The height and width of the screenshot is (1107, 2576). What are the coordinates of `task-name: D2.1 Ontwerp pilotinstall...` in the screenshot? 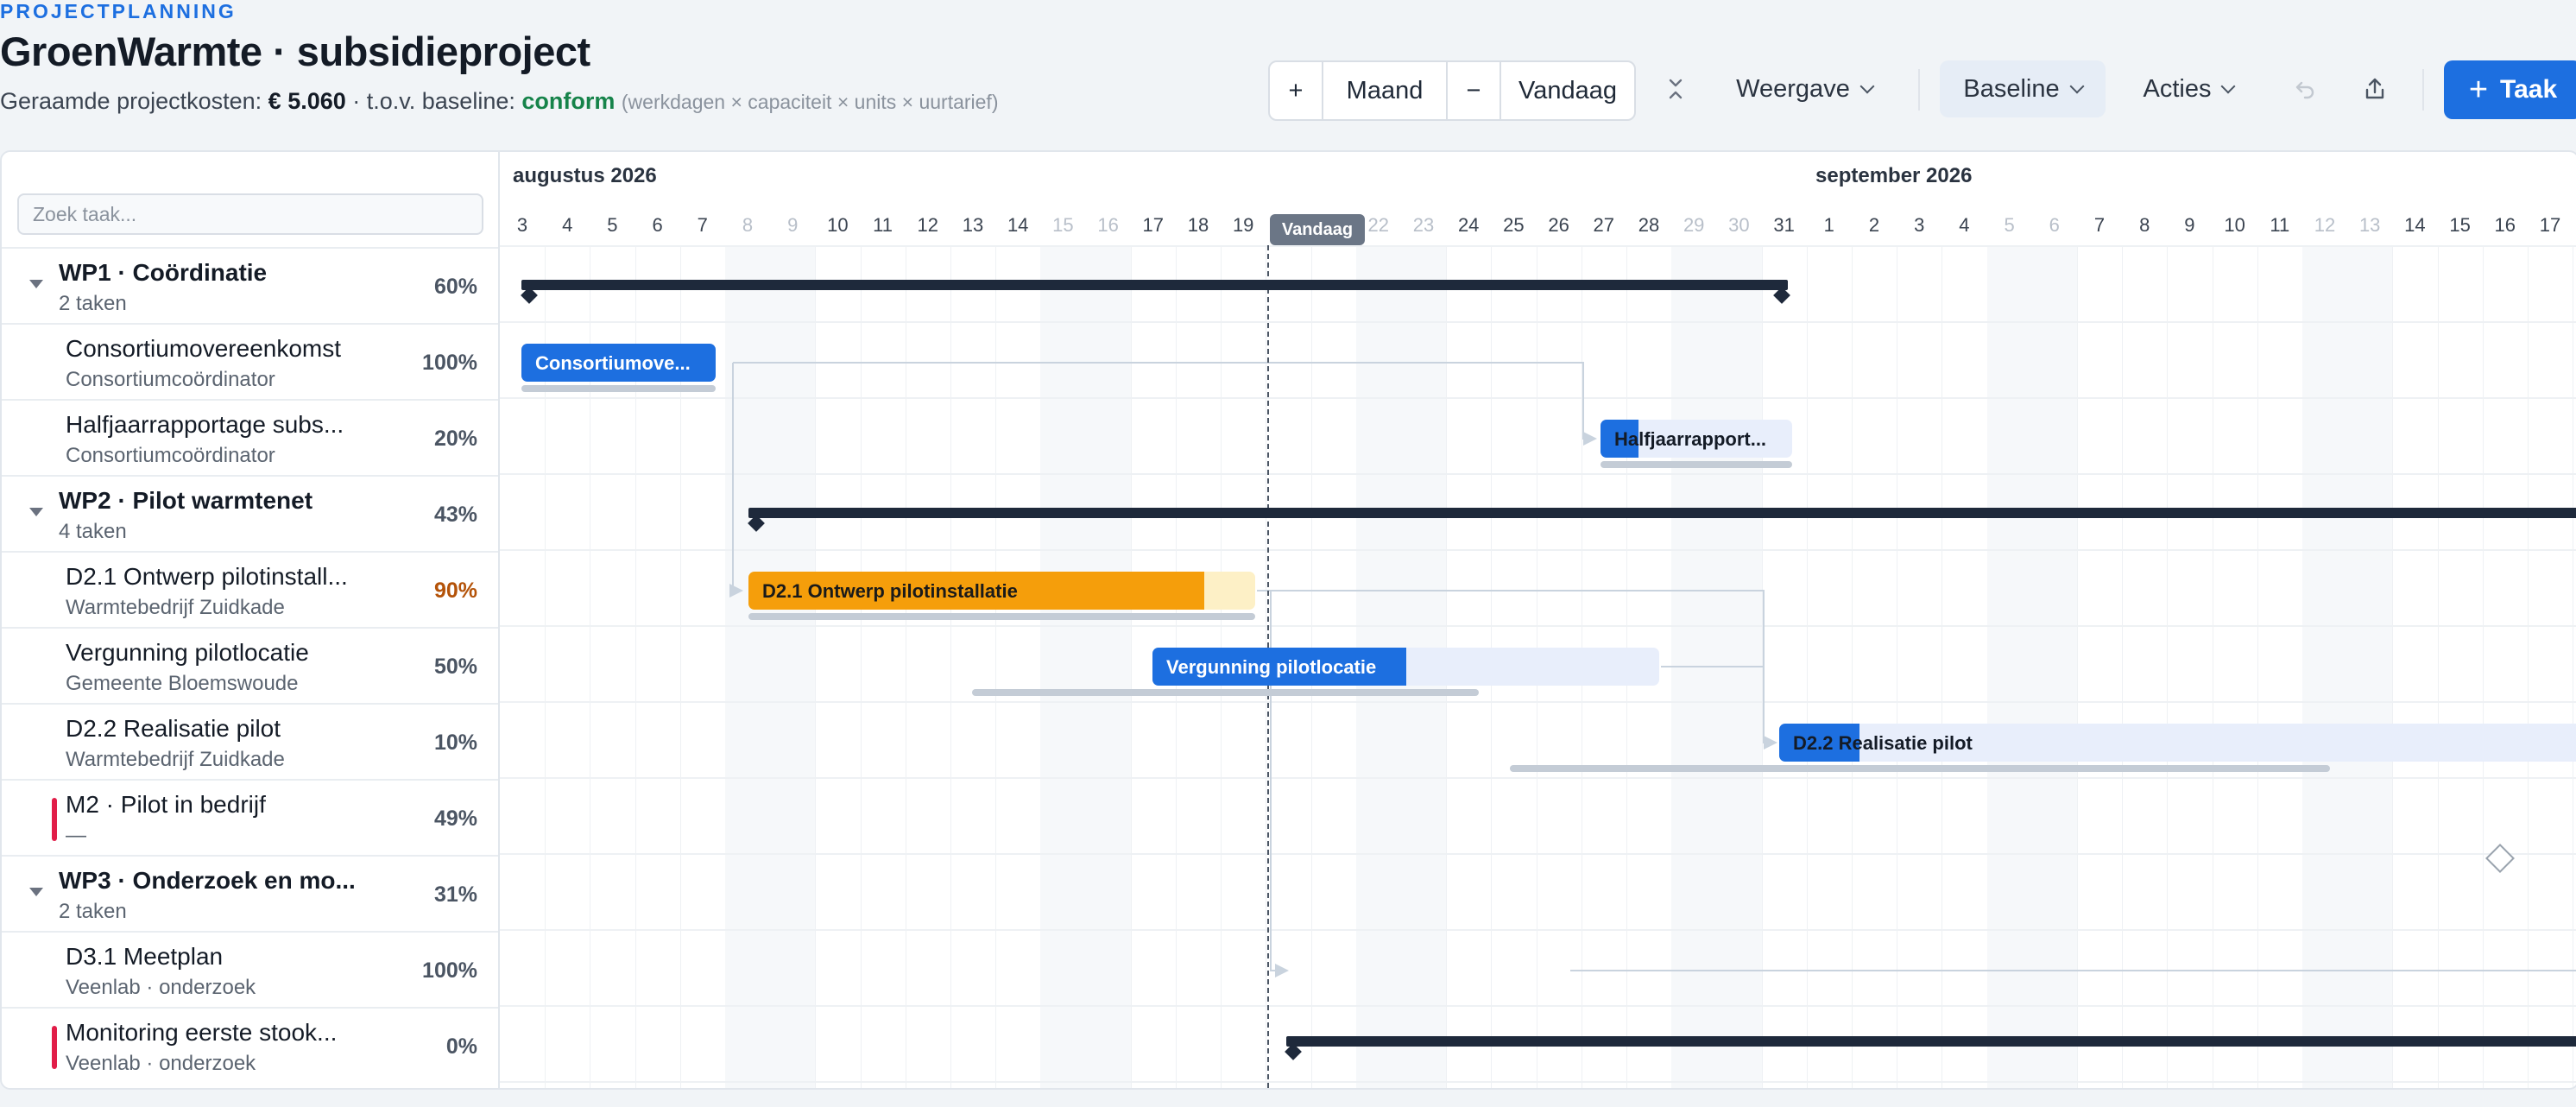 It's located at (207, 576).